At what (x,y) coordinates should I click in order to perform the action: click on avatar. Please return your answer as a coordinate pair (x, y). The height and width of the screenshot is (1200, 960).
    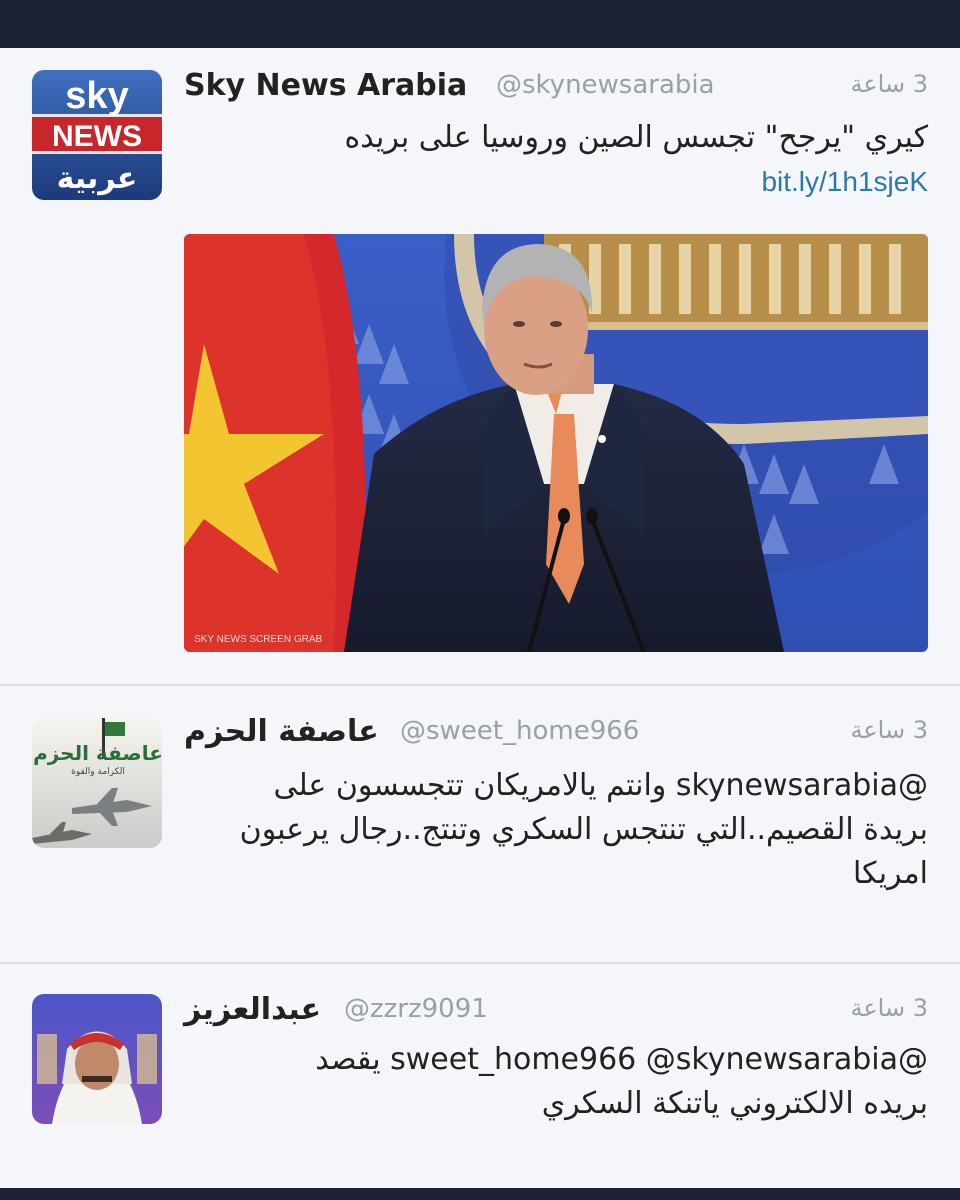
    Looking at the image, I should click on (97, 1059).